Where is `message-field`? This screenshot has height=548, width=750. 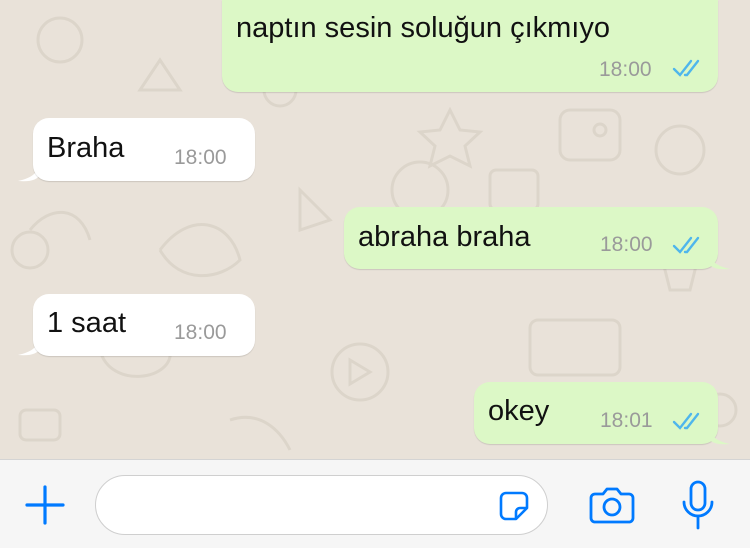
message-field is located at coordinates (321, 505).